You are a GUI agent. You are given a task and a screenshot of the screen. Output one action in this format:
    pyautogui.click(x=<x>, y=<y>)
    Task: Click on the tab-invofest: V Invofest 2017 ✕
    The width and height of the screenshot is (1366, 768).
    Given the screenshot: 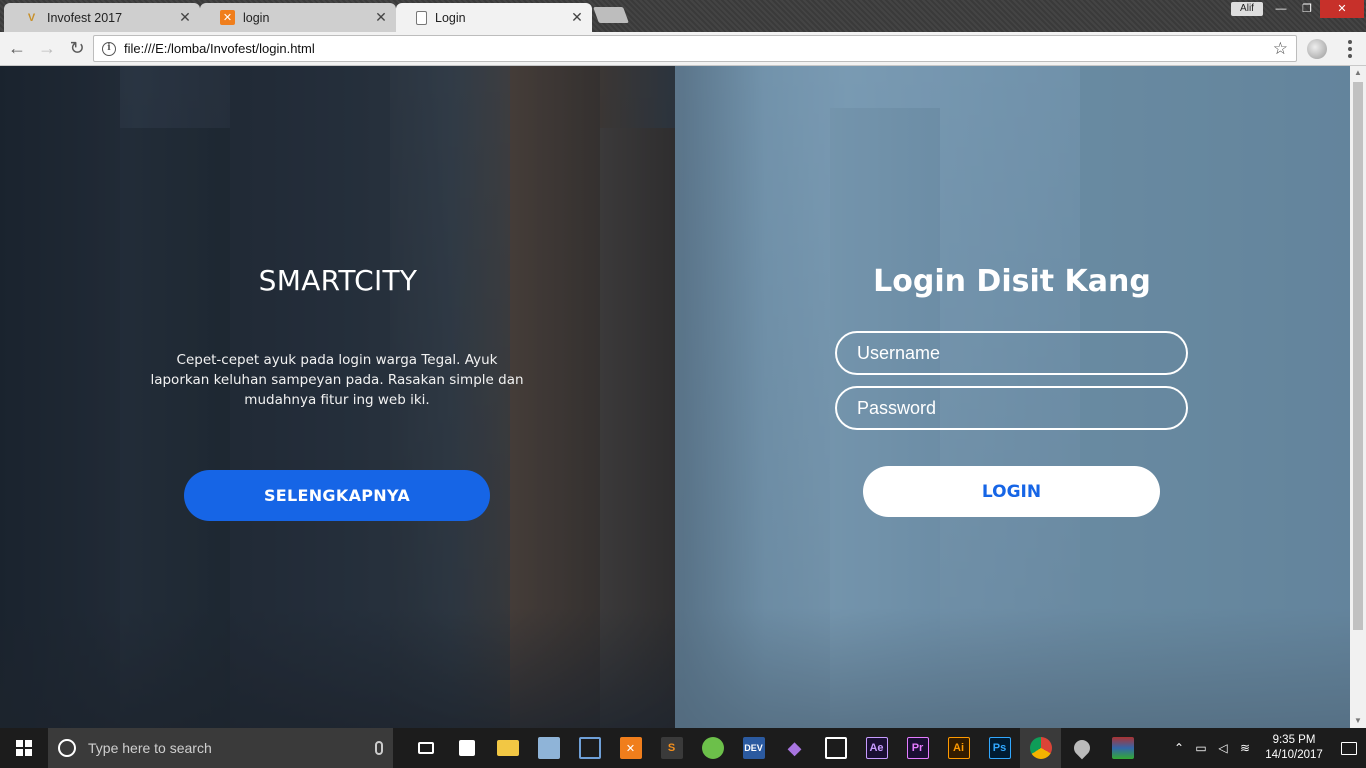 What is the action you would take?
    pyautogui.click(x=102, y=17)
    